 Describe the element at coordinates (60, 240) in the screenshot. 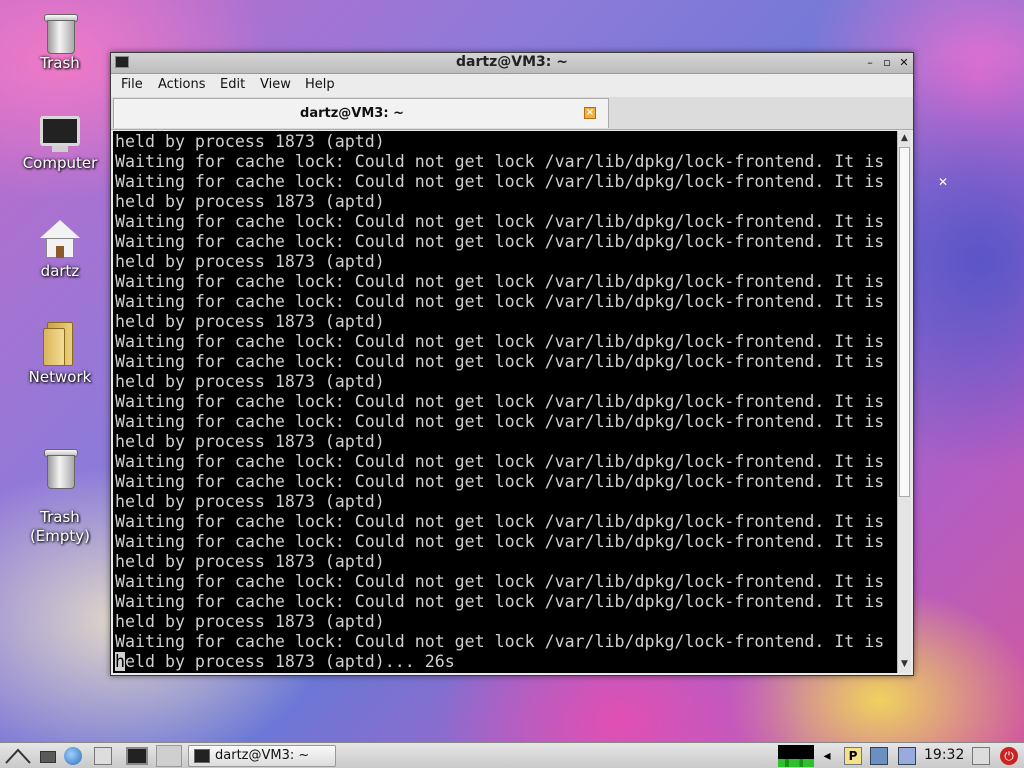

I see `home-folder-icon` at that location.